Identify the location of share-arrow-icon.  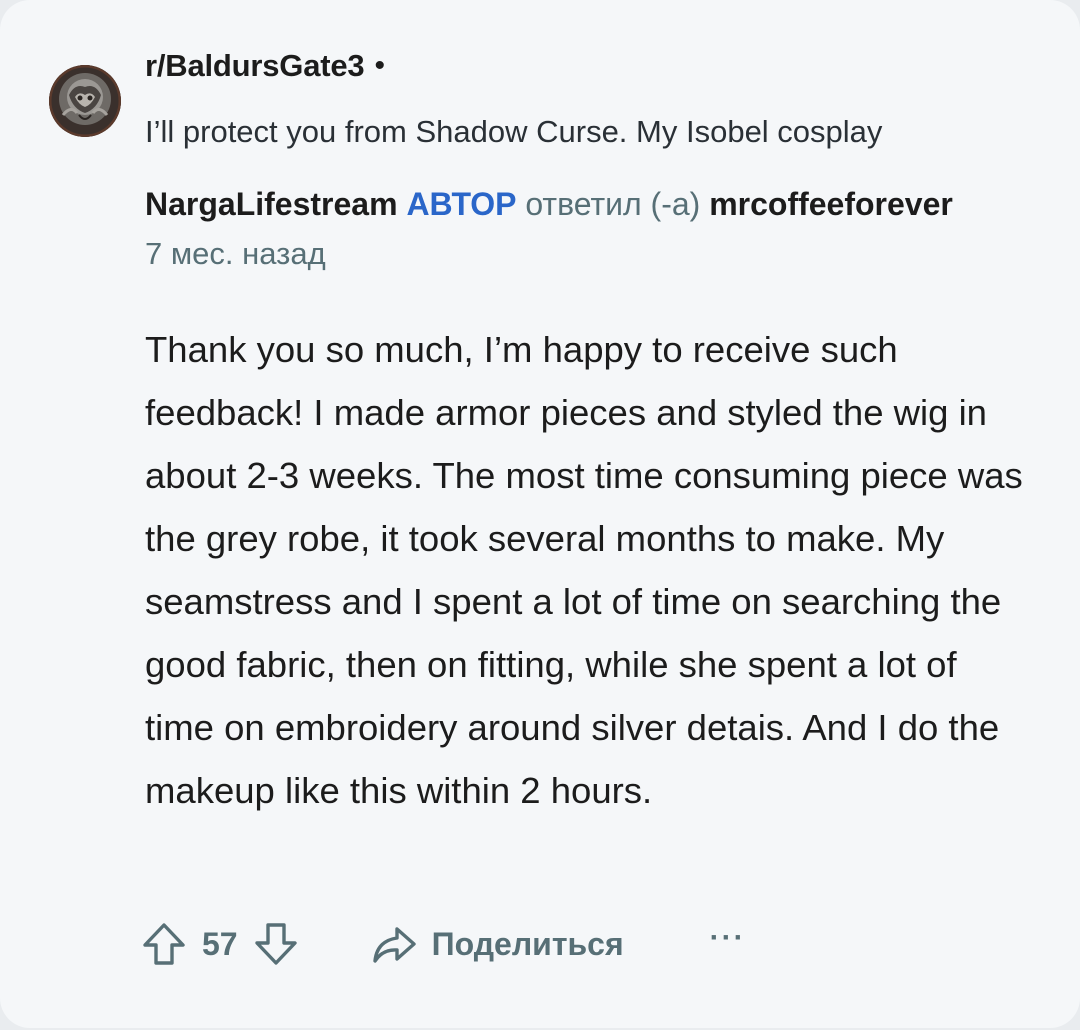
(394, 945).